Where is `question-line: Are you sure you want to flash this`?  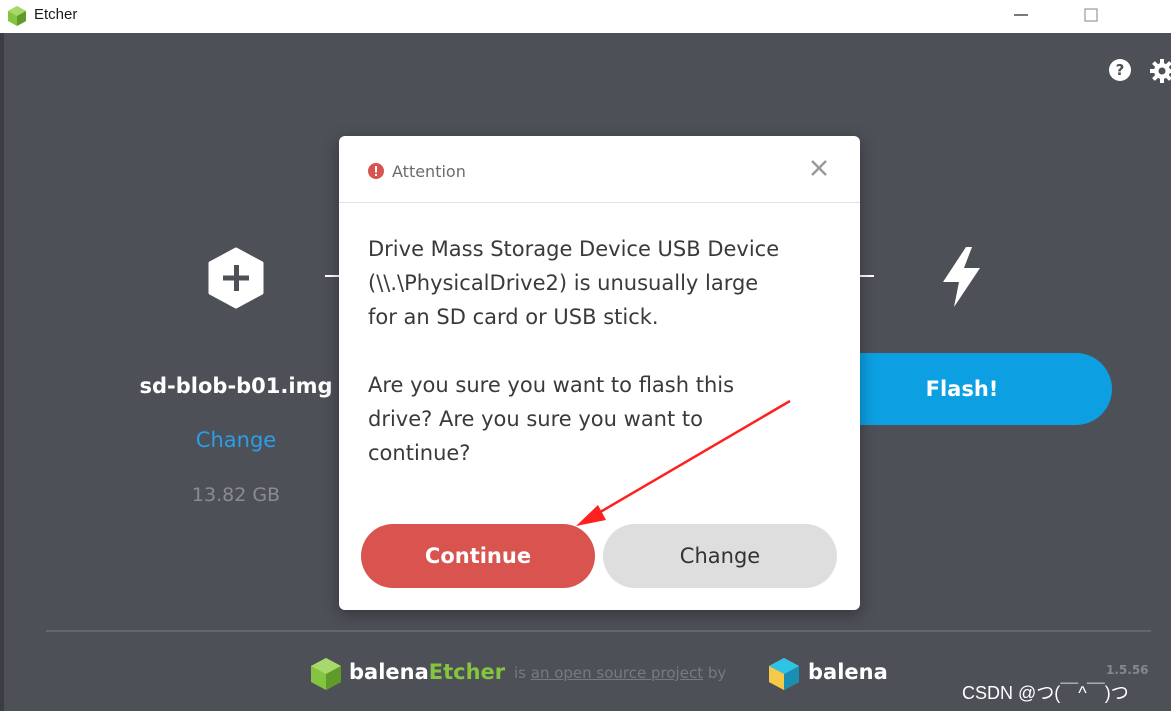
question-line: Are you sure you want to flash this is located at coordinates (551, 385).